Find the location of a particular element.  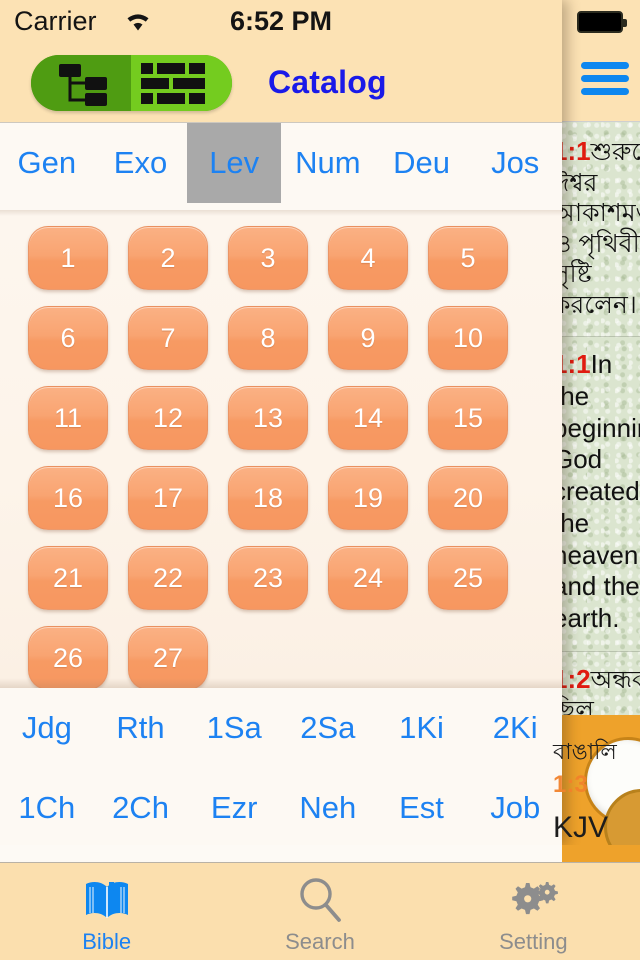

chapter-button: 21 is located at coordinates (68, 578).